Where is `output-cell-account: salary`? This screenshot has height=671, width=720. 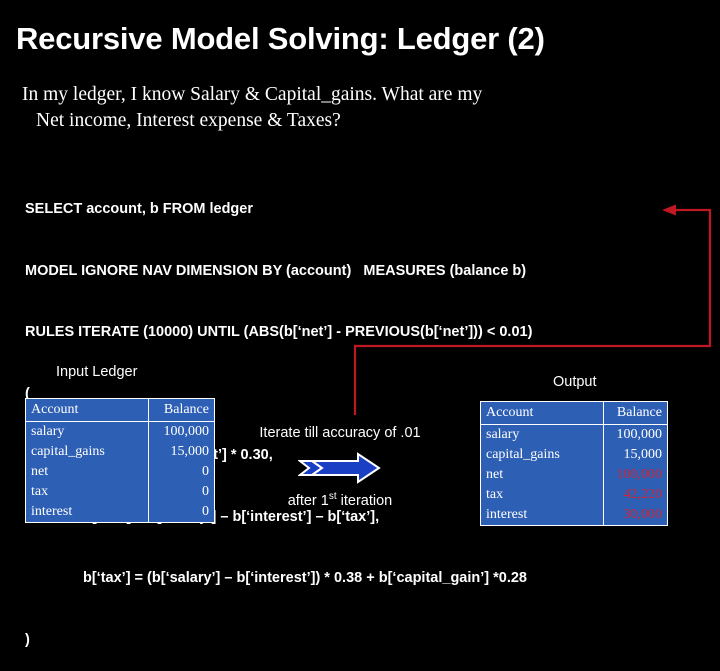 output-cell-account: salary is located at coordinates (542, 434).